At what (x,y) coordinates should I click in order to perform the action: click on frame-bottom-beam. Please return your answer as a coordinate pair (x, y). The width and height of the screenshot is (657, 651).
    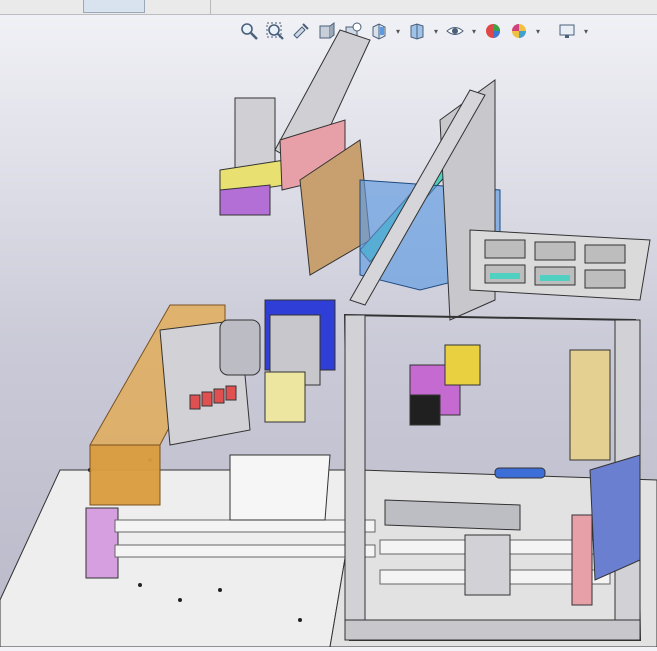
    Looking at the image, I should click on (492, 630).